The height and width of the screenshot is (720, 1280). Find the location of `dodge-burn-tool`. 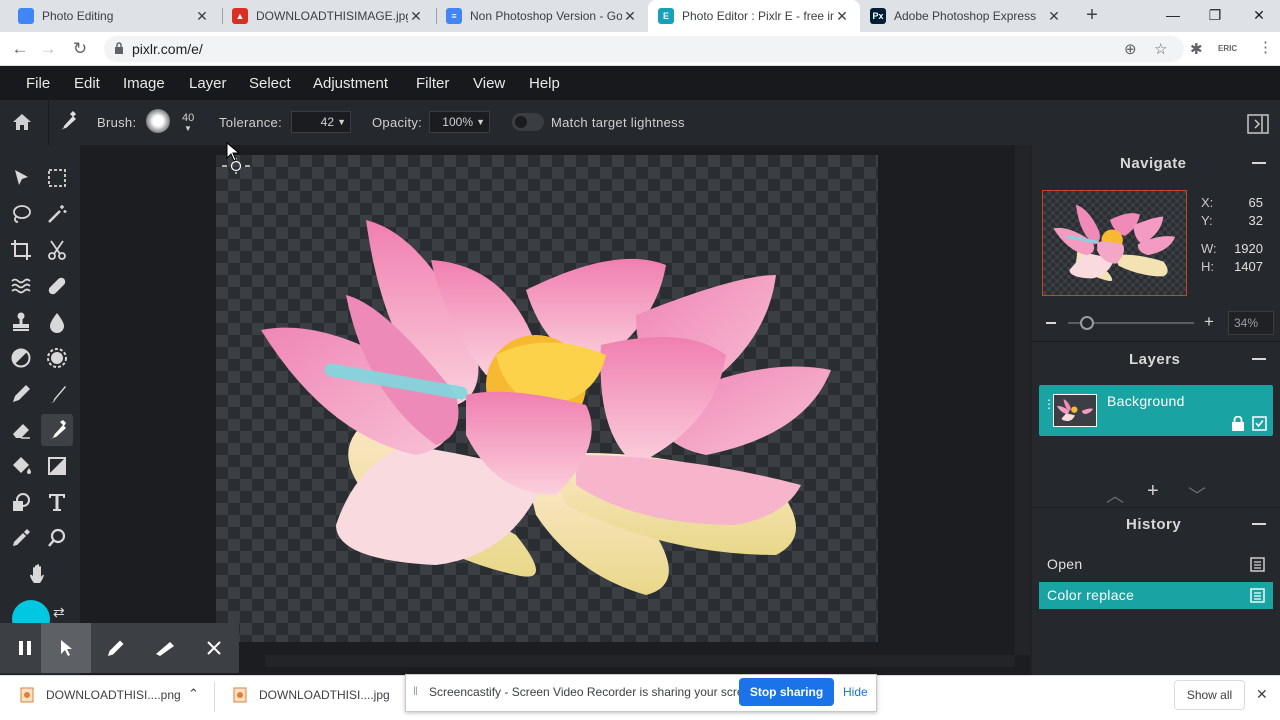

dodge-burn-tool is located at coordinates (21, 358).